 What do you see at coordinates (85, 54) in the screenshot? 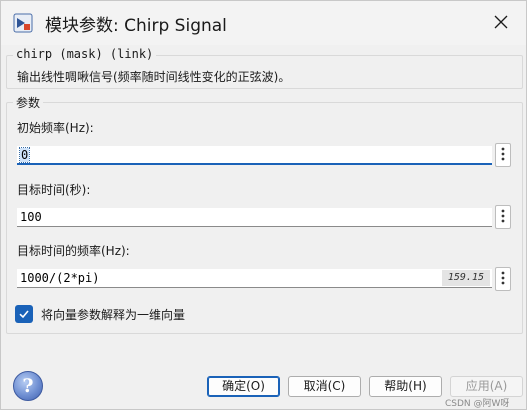
I see `block-type-legend: chirp (mask) (link)` at bounding box center [85, 54].